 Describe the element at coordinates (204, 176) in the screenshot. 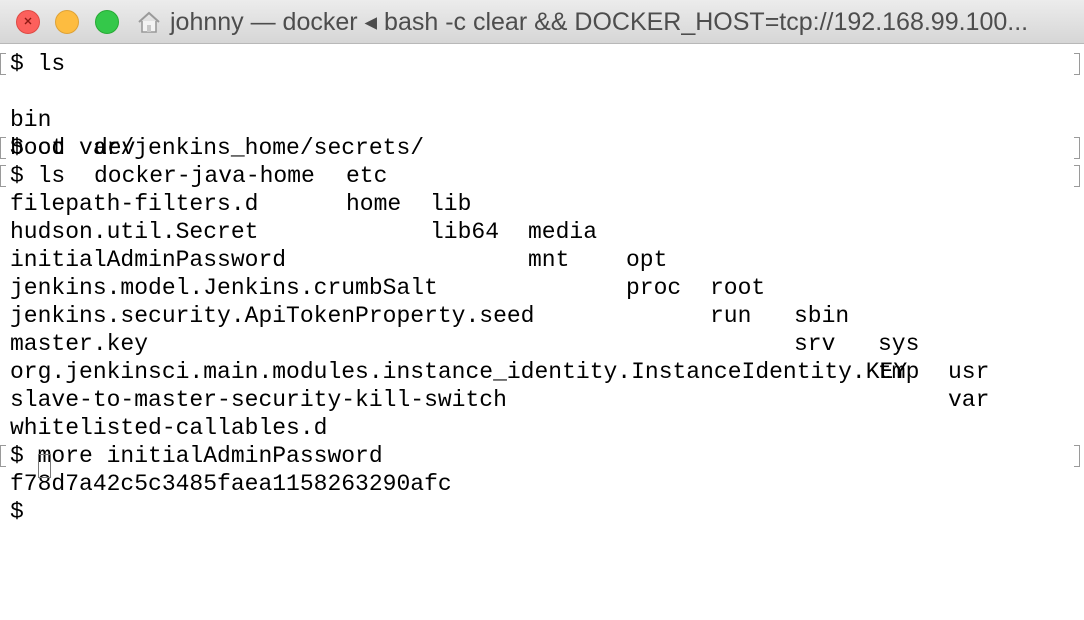

I see `list-item: docker-java-home` at that location.